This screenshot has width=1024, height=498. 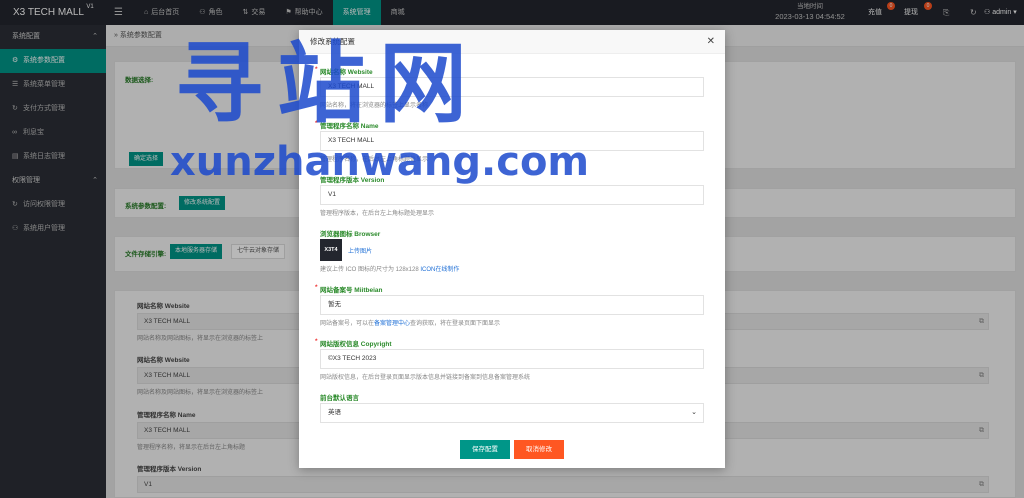 I want to click on help-text: 查询获取，将在登录页面下面显示, so click(x=455, y=324).